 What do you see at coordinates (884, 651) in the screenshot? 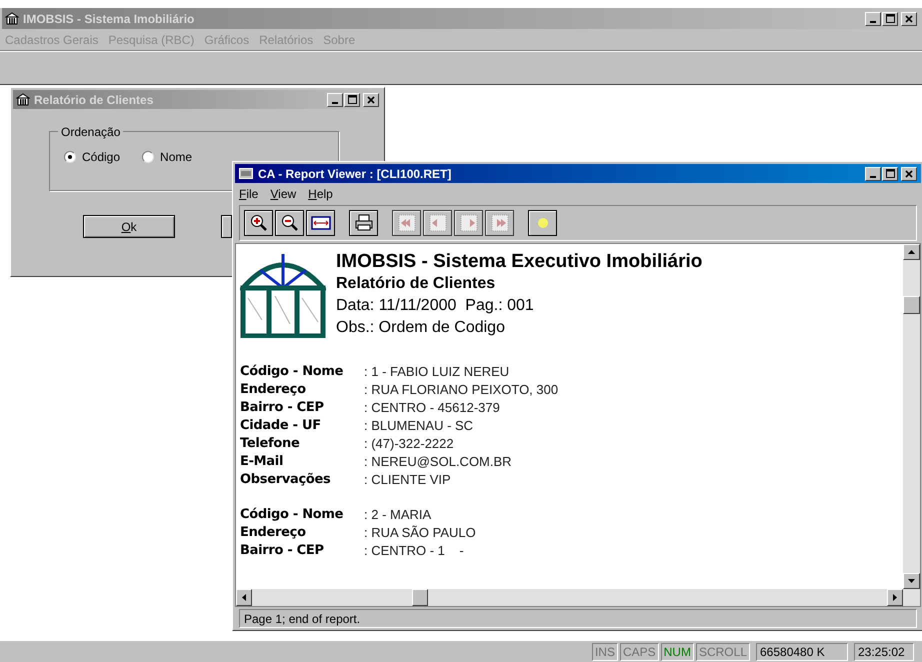
I see `clock: 23:25:02` at bounding box center [884, 651].